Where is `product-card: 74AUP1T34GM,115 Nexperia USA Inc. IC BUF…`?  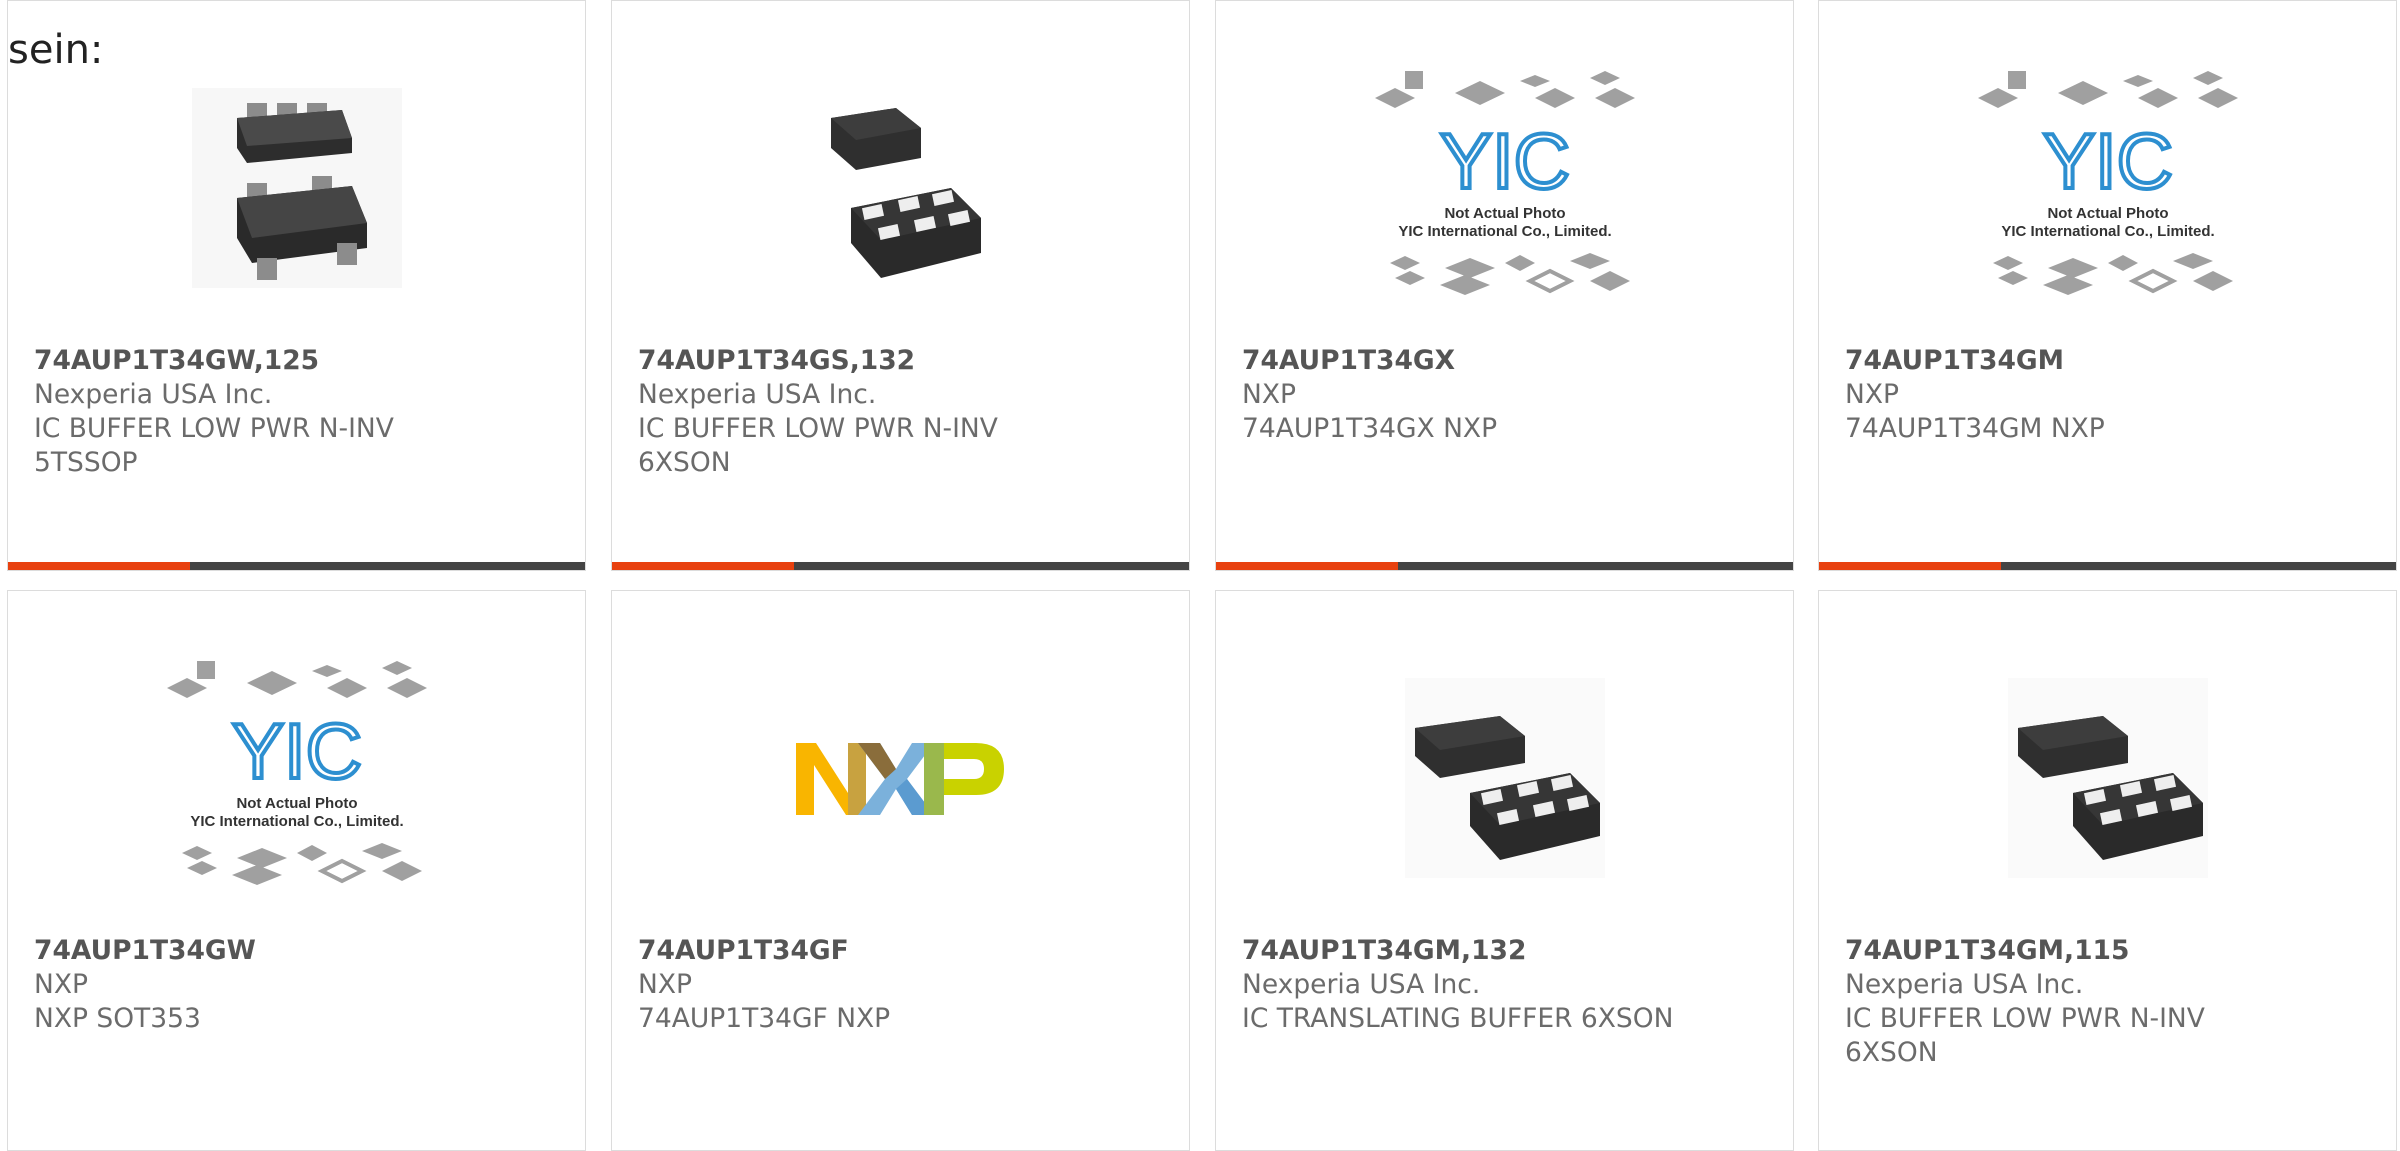
product-card: 74AUP1T34GM,115 Nexperia USA Inc. IC BUF… is located at coordinates (2107, 870).